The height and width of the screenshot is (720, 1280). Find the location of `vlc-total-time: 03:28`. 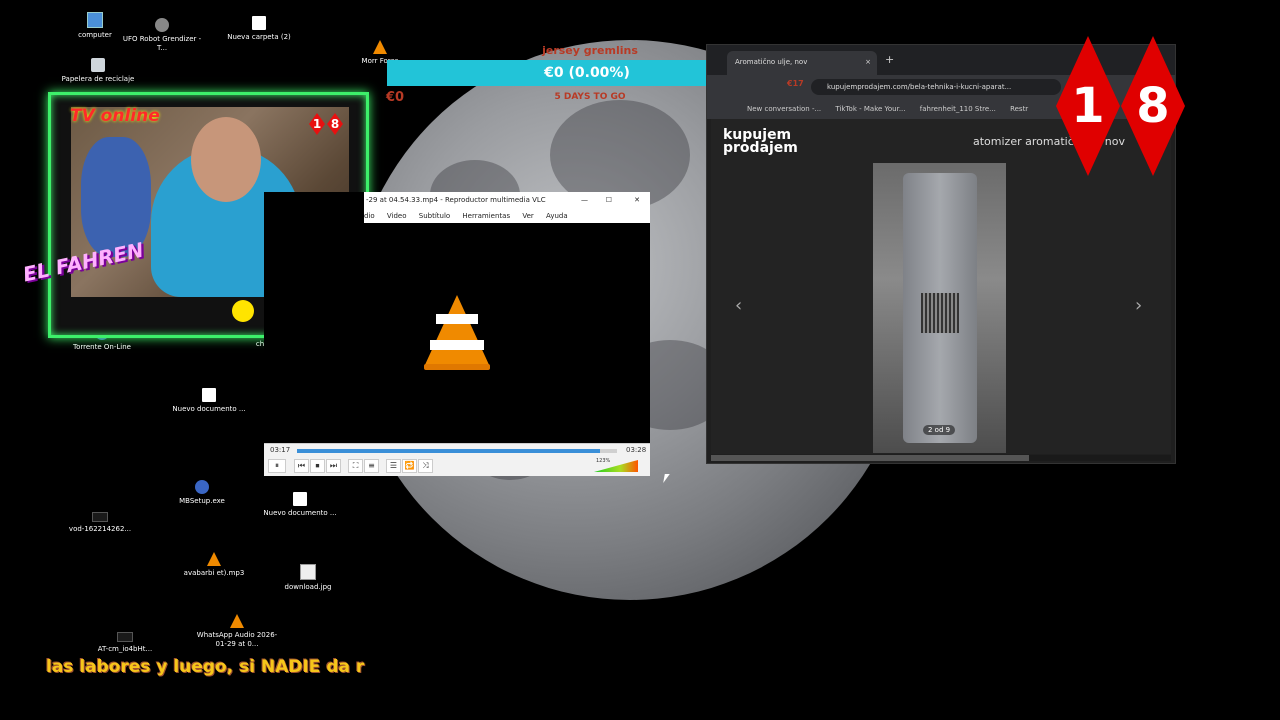

vlc-total-time: 03:28 is located at coordinates (636, 450).